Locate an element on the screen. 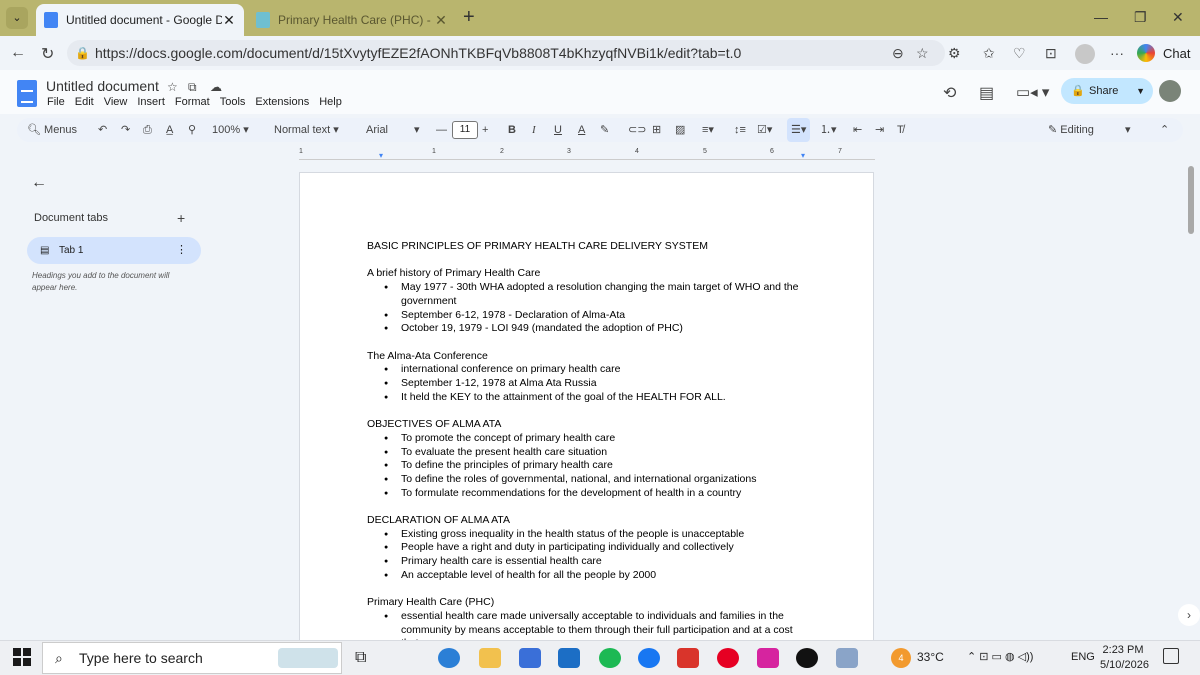  editing-mode-select: ✎ Editing is located at coordinates (1071, 130).